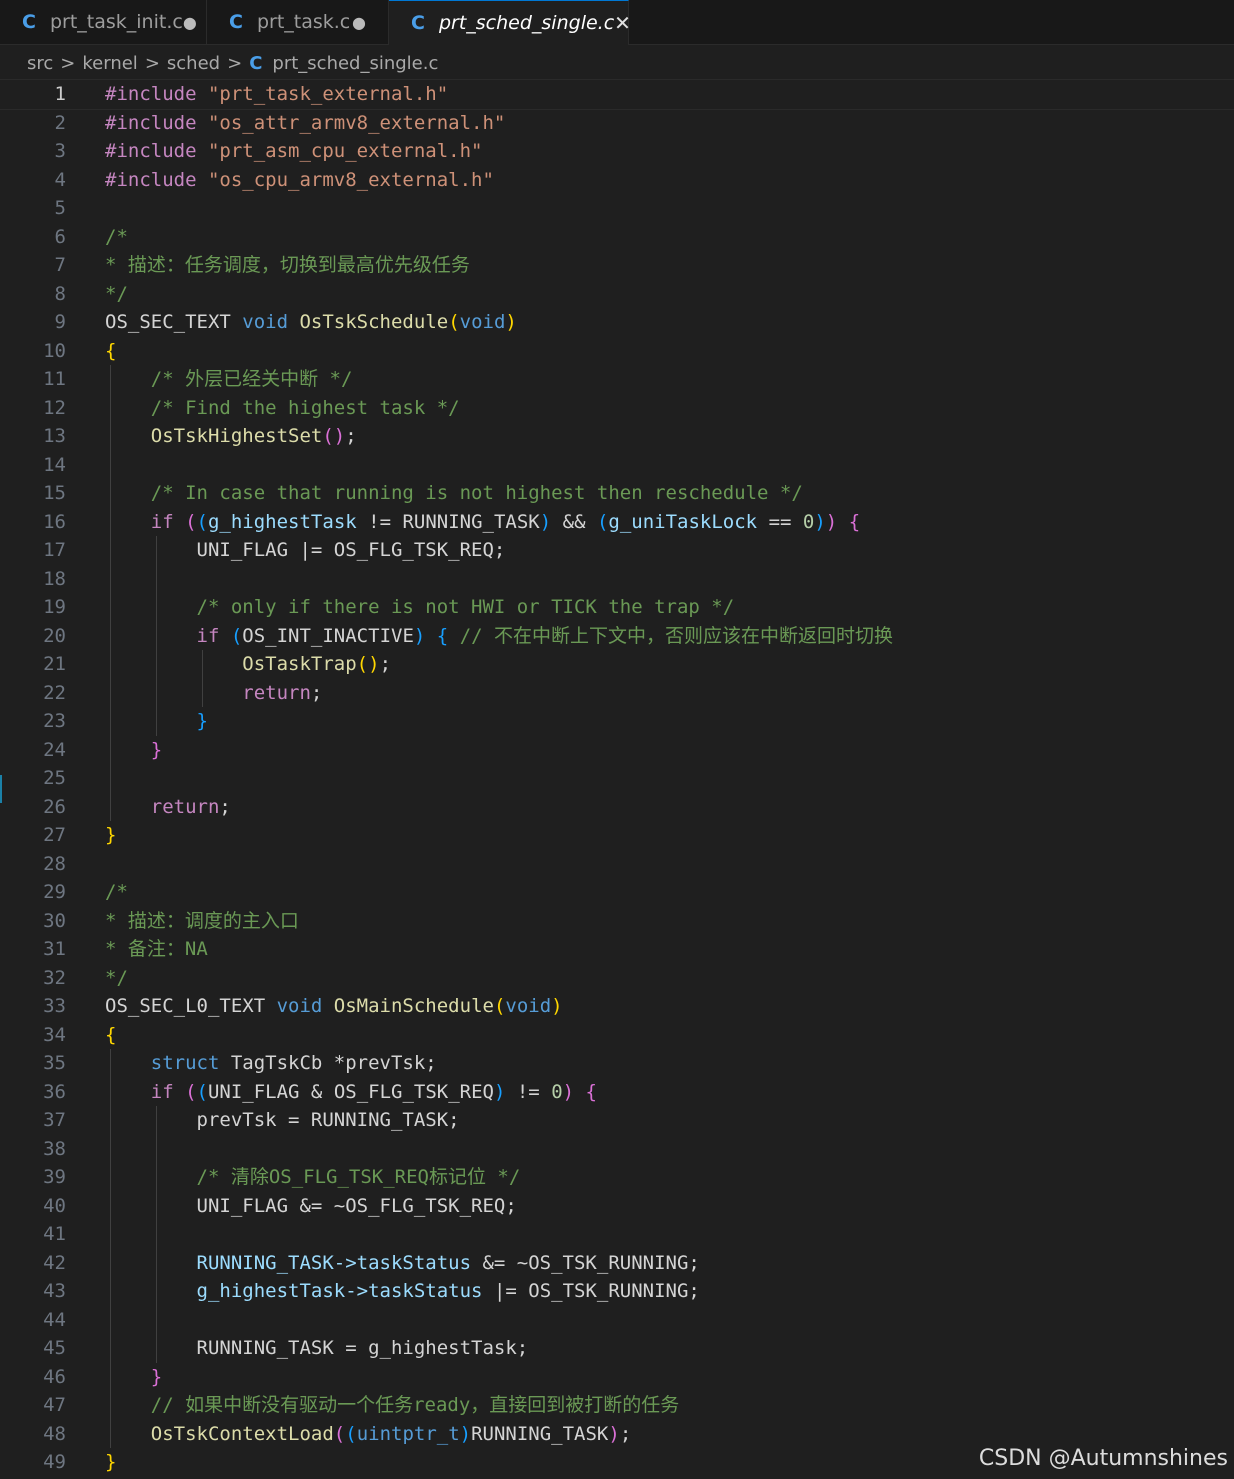 This screenshot has height=1479, width=1234. I want to click on code-token: OS_SEC_L0_TEXT, so click(191, 1006).